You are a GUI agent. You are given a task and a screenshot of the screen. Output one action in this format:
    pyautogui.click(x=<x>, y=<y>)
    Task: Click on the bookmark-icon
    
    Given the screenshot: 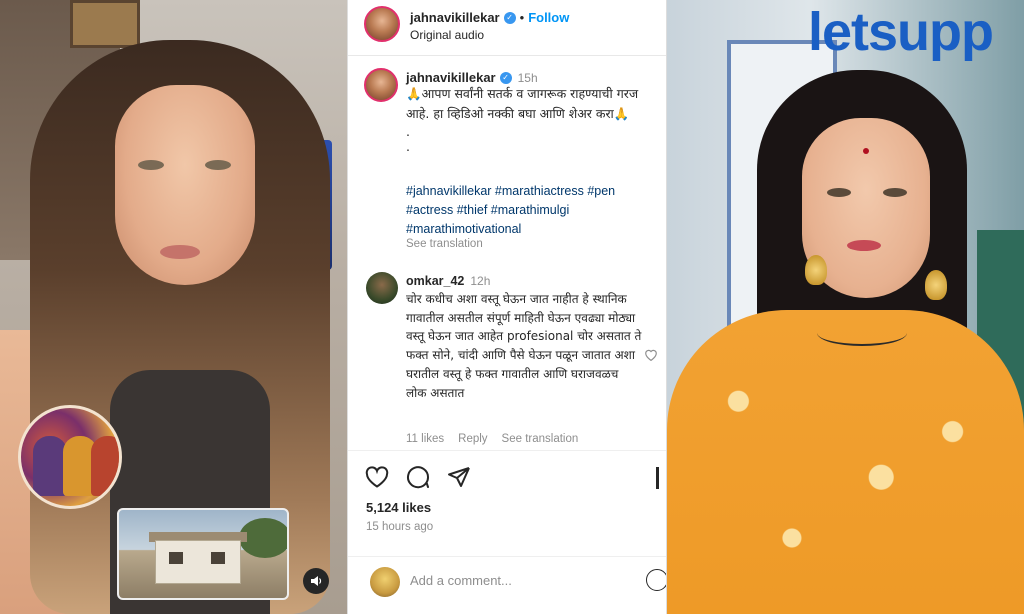 What is the action you would take?
    pyautogui.click(x=657, y=478)
    